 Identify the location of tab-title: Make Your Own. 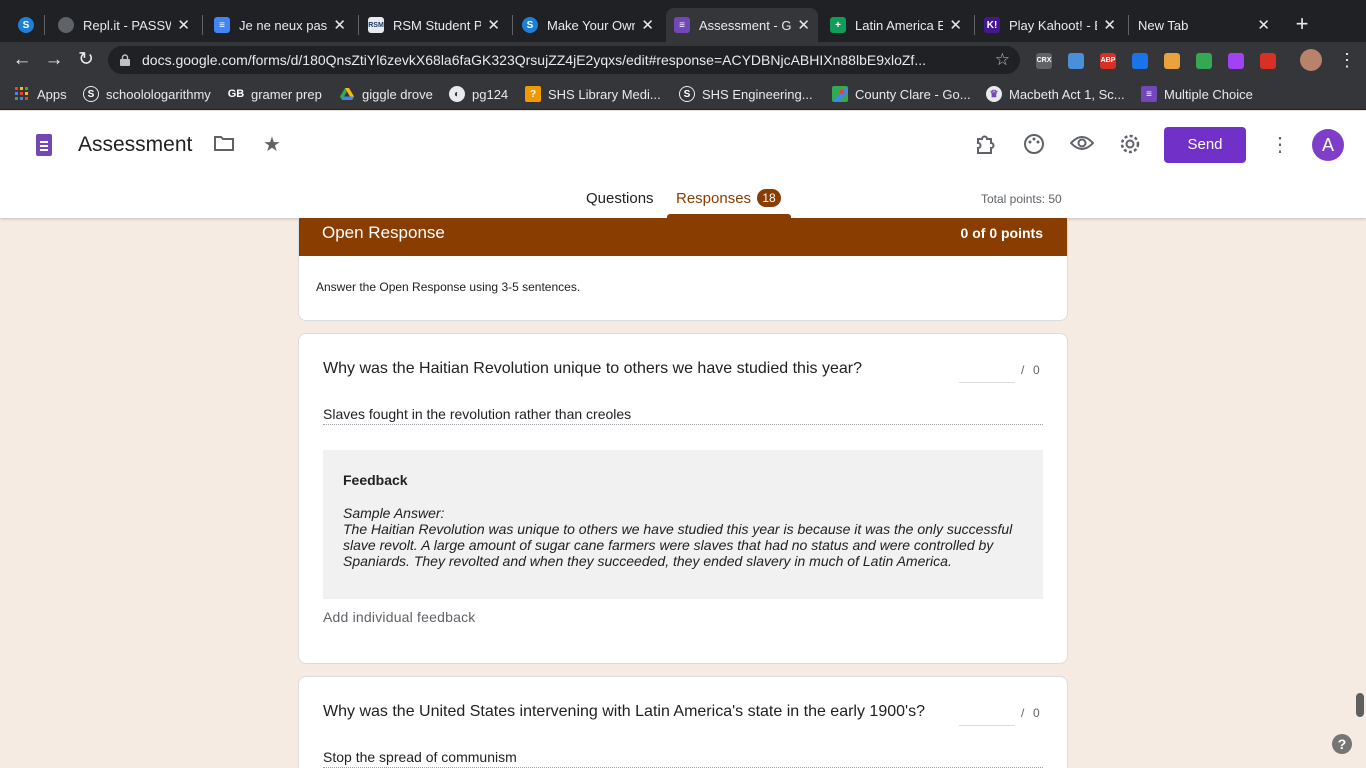
(591, 25).